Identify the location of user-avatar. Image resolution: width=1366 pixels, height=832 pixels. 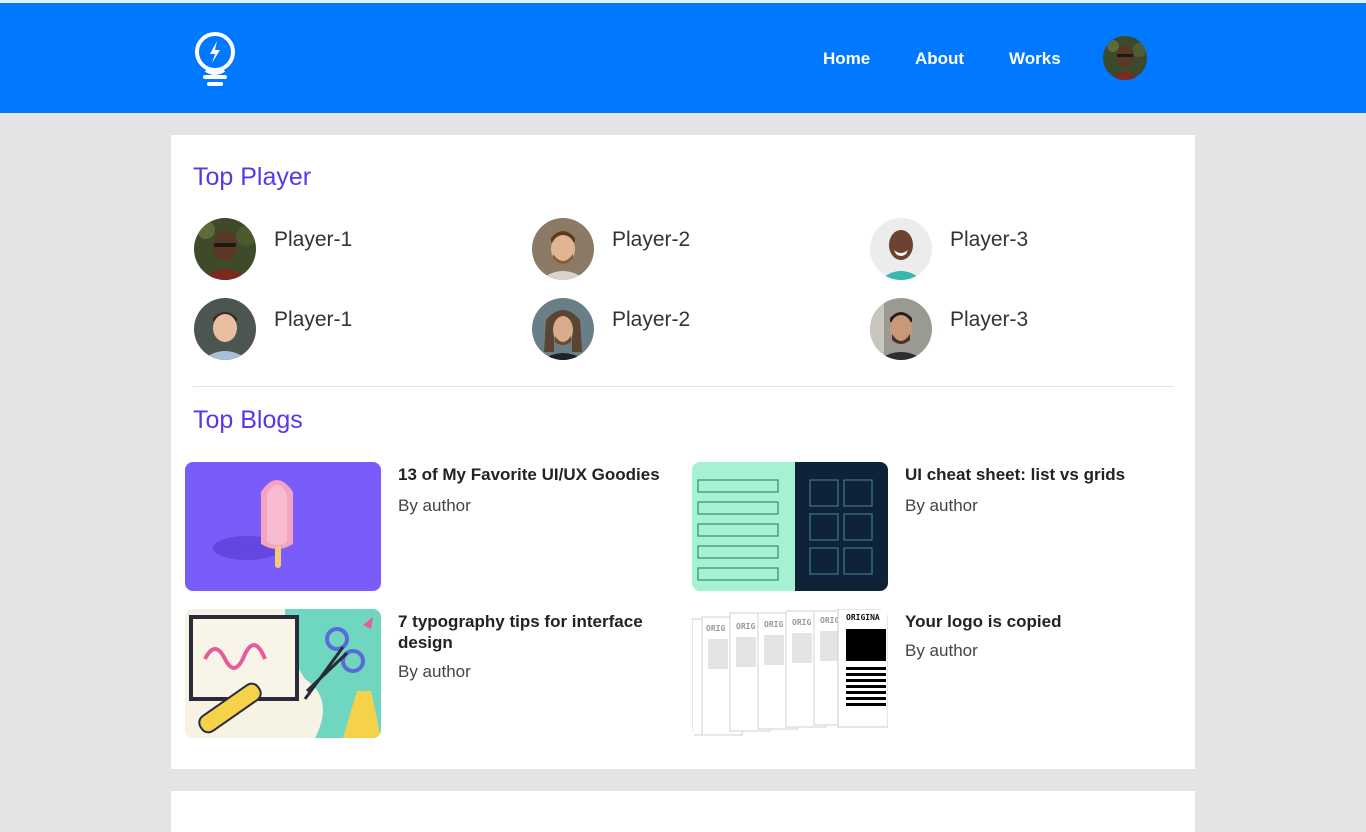
(1125, 58).